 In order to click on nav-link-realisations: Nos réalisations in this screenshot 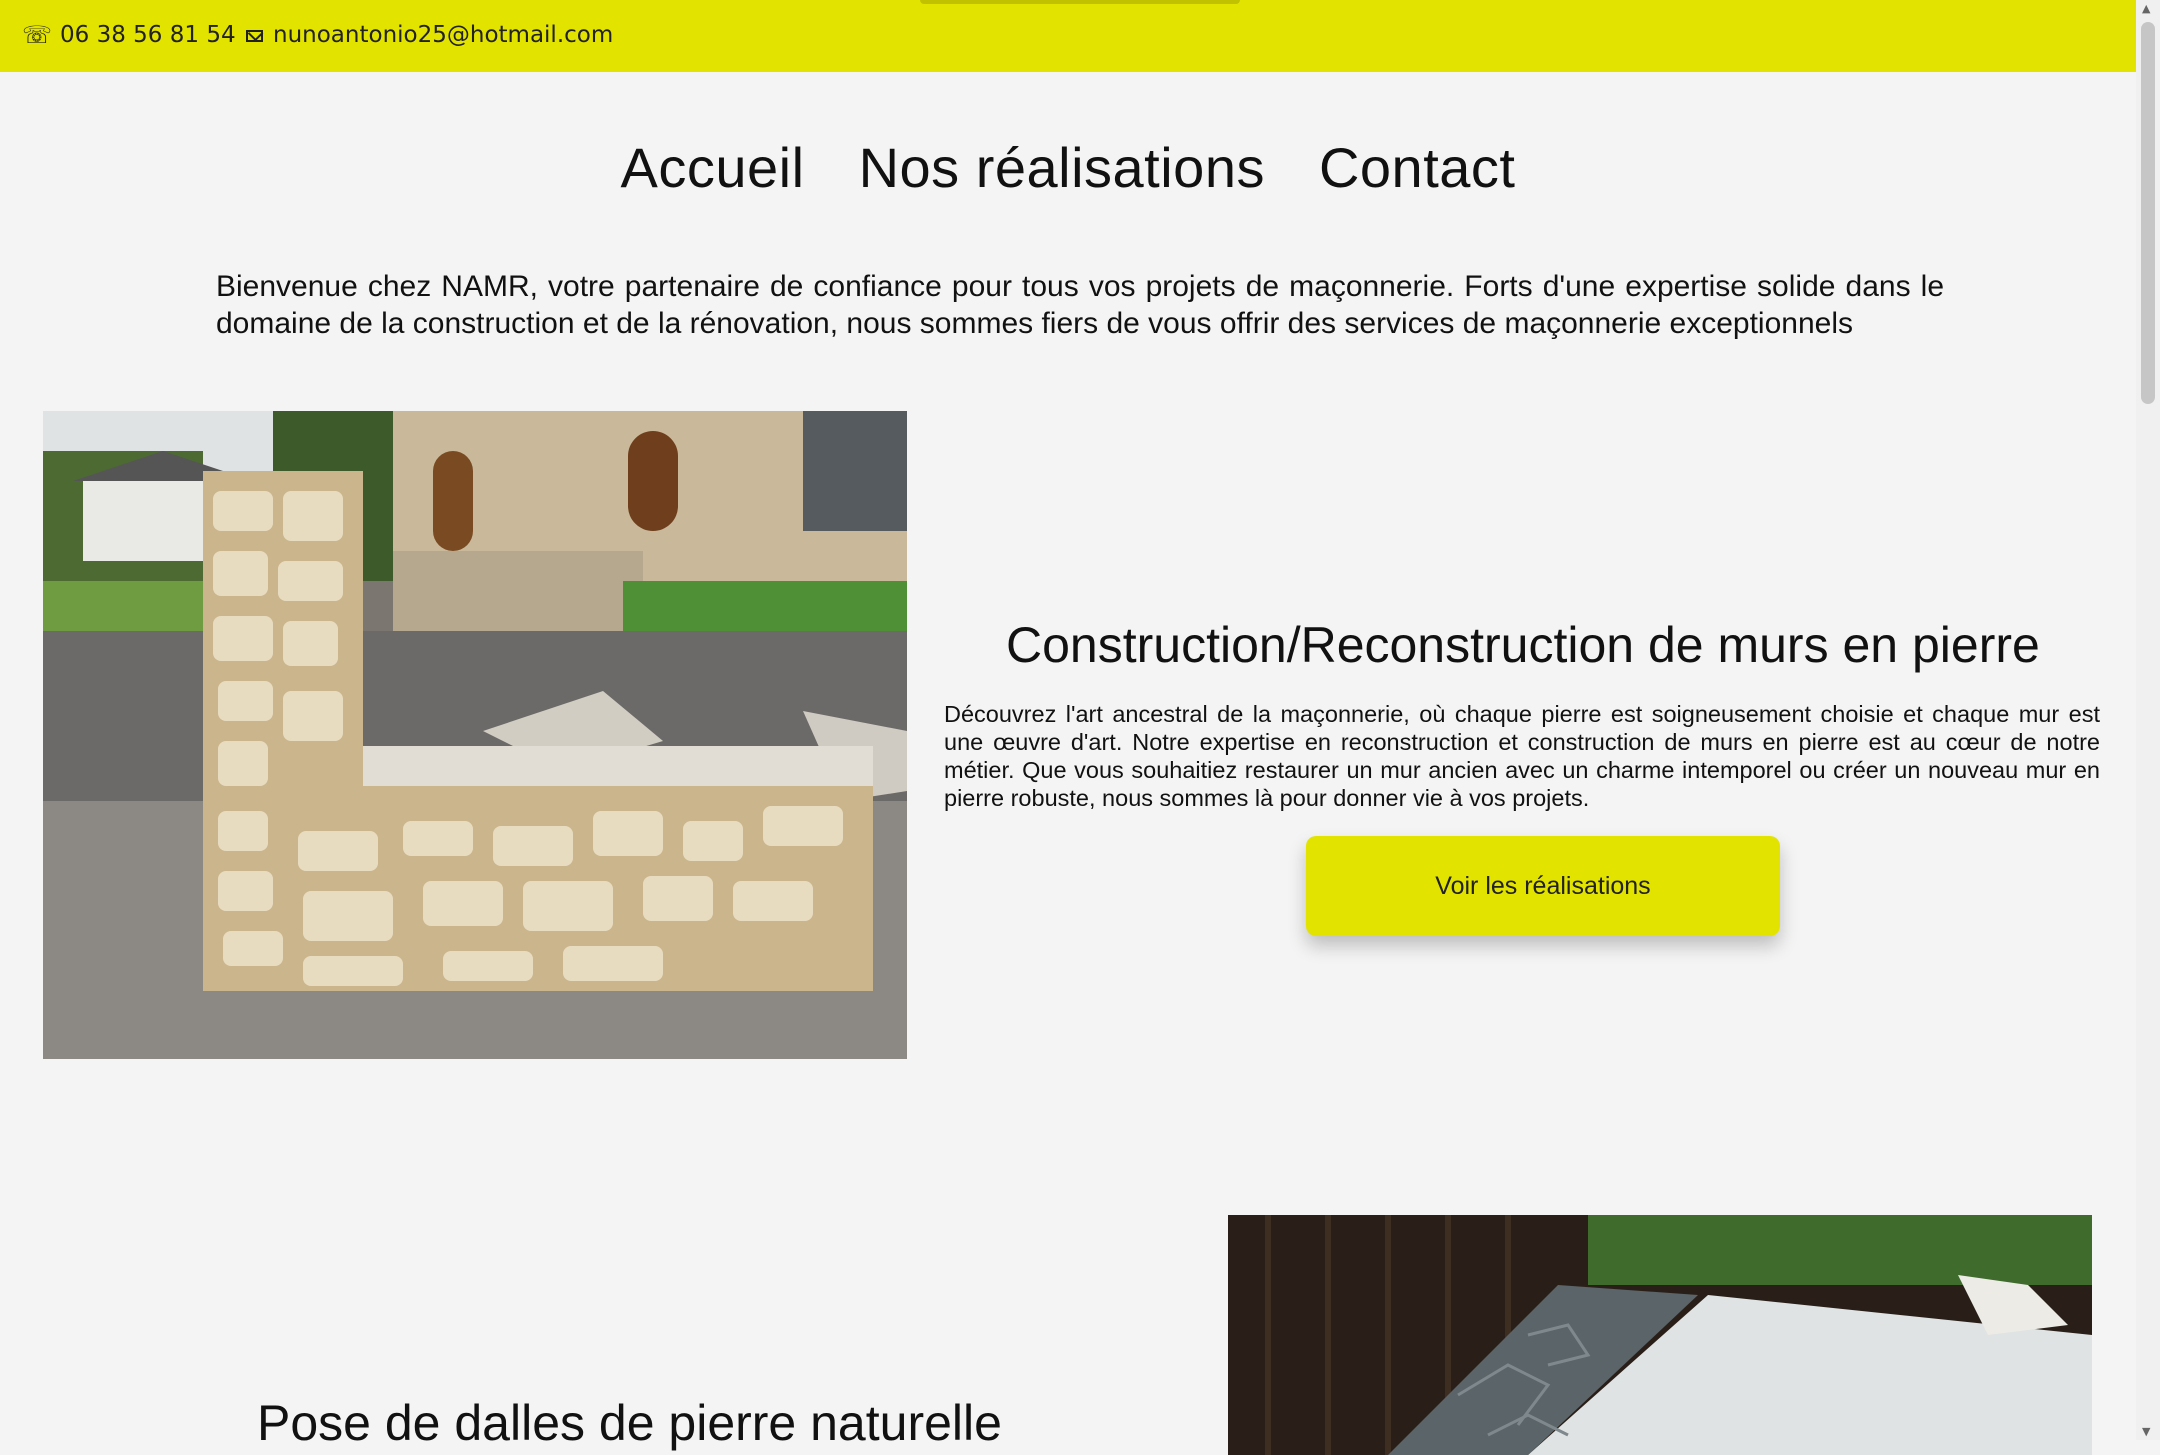, I will do `click(1062, 167)`.